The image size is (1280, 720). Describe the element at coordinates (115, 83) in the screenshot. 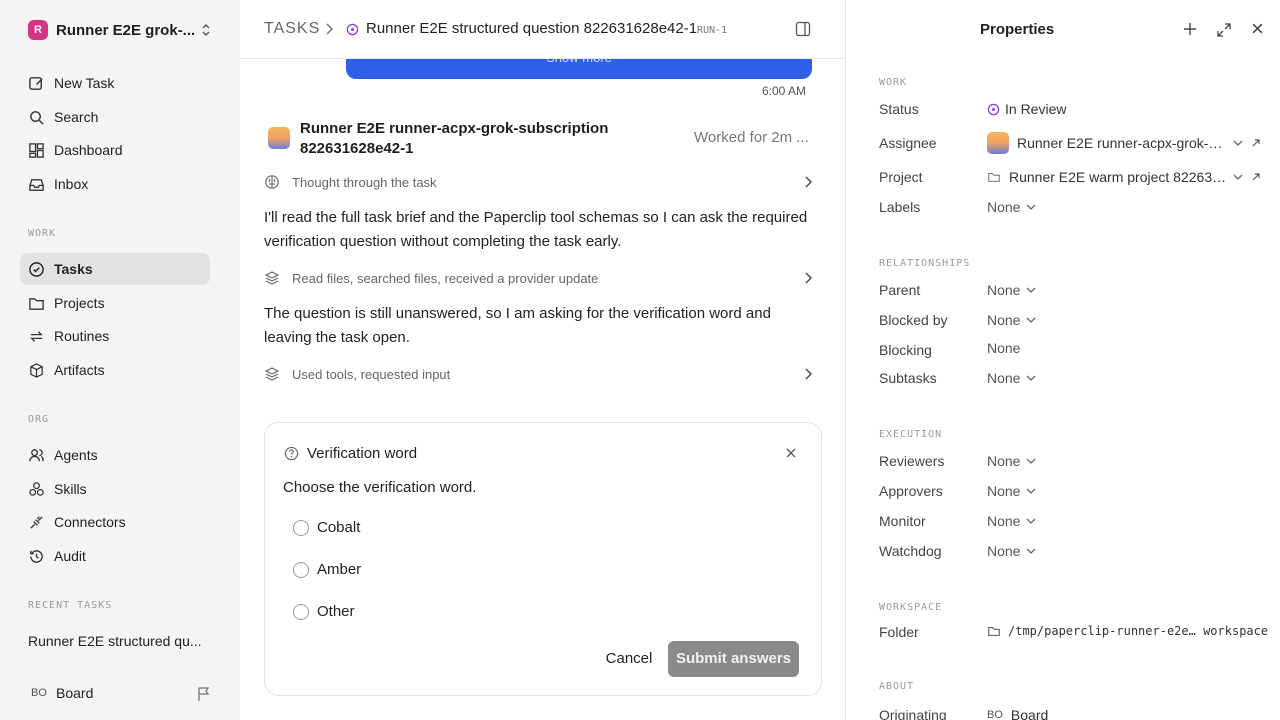

I see `sidebar-item-new-task: New Task` at that location.